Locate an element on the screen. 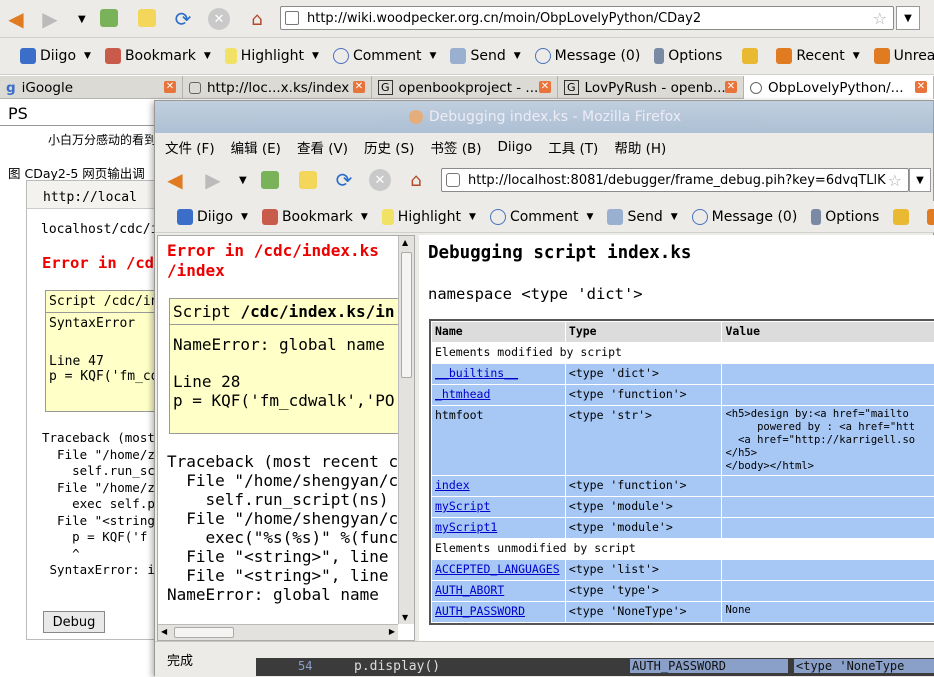 The image size is (934, 677). menu-item: 工具 (T) is located at coordinates (573, 147).